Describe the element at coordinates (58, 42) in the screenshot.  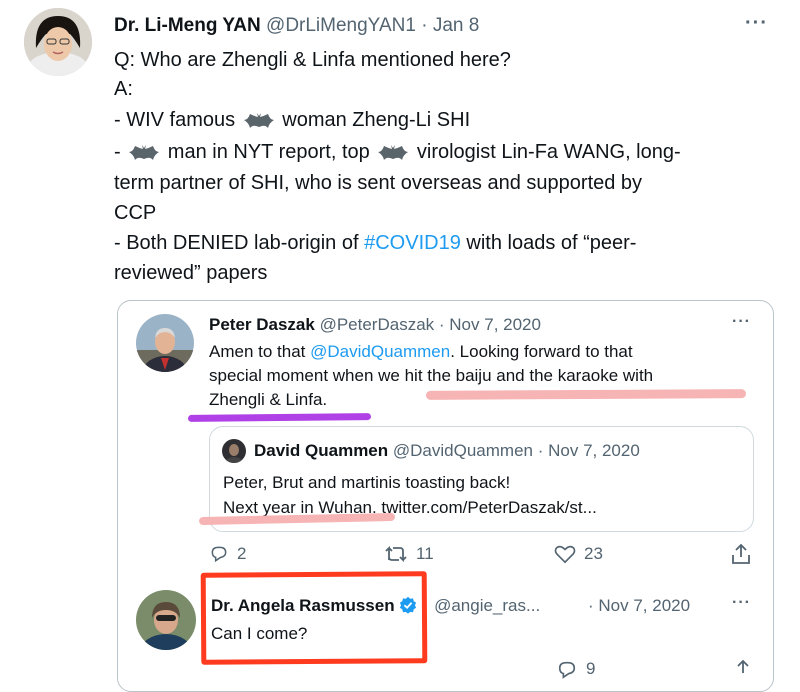
I see `author-avatar` at that location.